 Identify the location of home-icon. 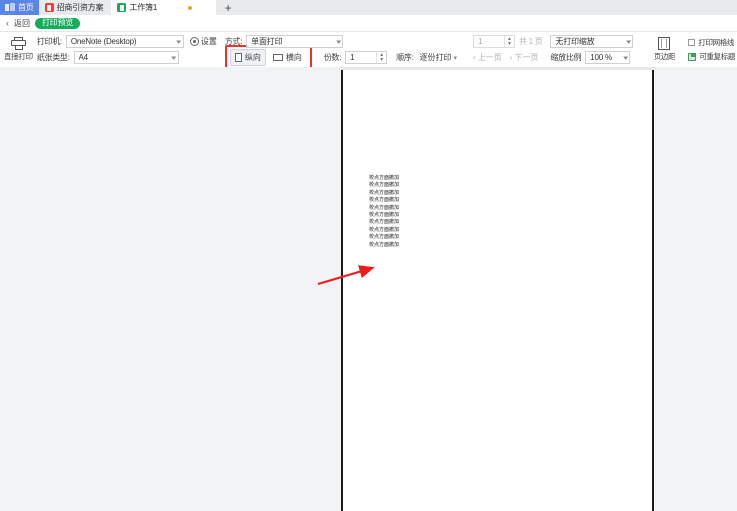
(10, 7).